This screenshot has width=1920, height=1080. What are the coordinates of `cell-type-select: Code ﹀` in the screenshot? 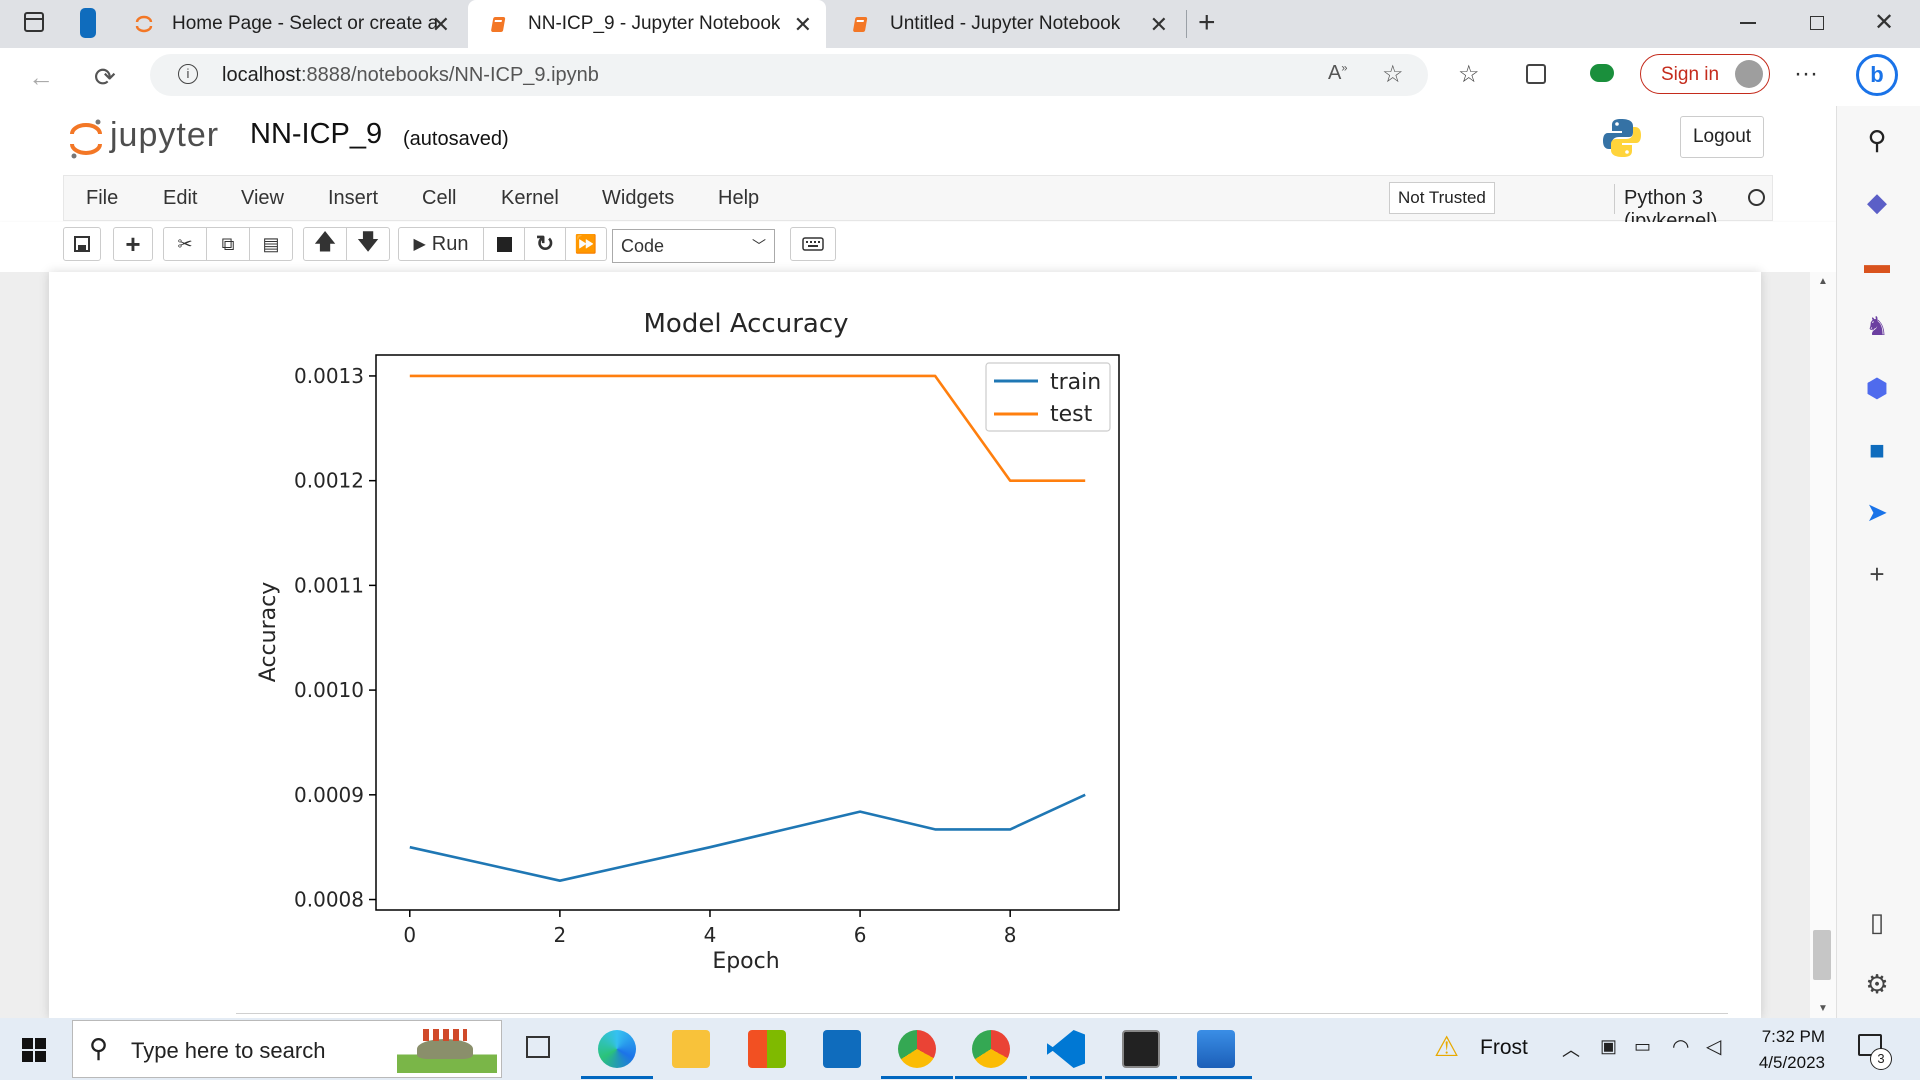 It's located at (693, 246).